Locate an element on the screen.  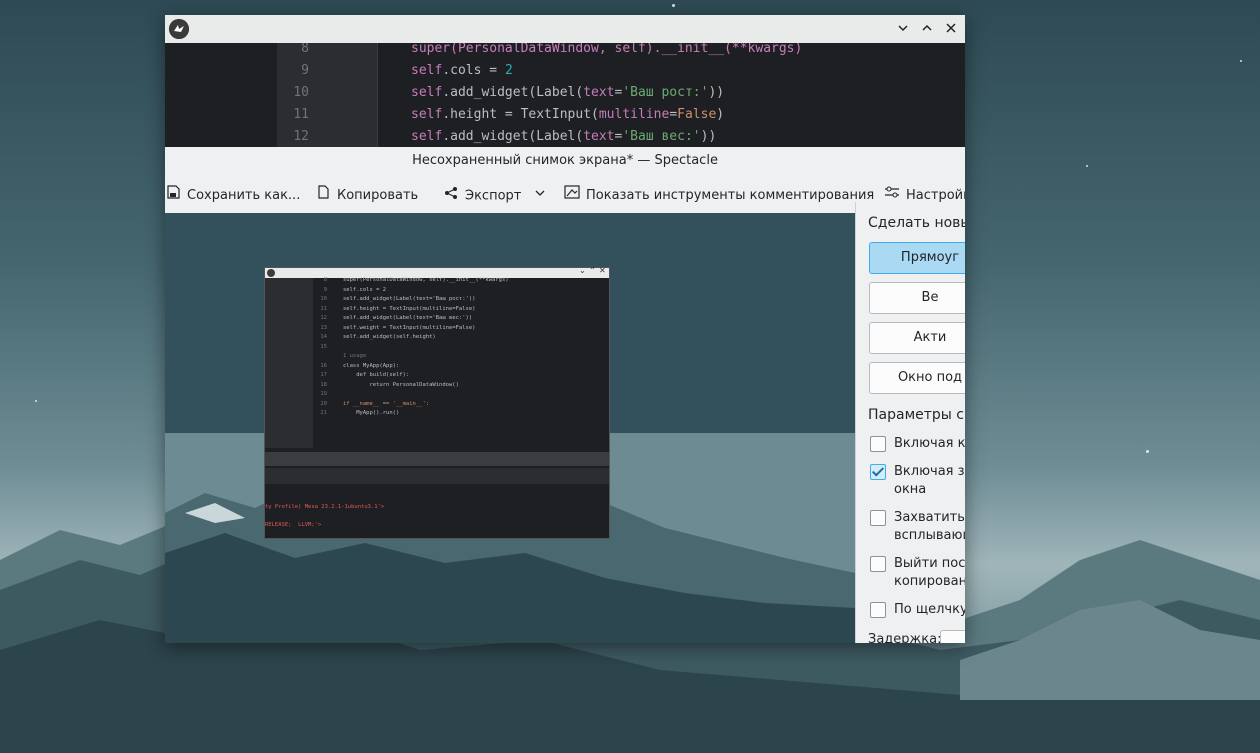
code-line: 9 self.cols = 2 is located at coordinates (565, 71).